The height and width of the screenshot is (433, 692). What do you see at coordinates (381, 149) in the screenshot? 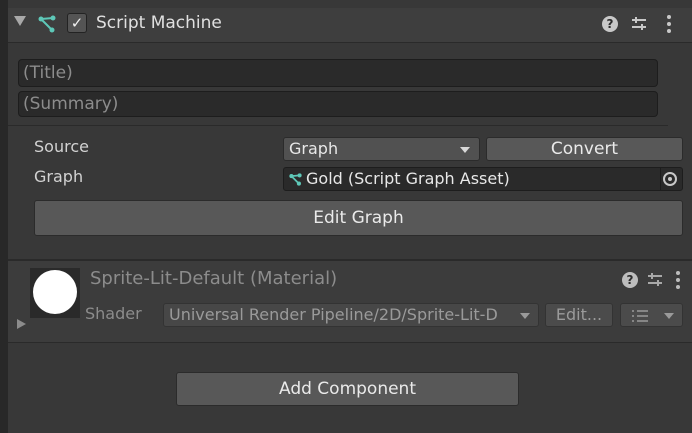
I see `source-dropdown: Graph` at bounding box center [381, 149].